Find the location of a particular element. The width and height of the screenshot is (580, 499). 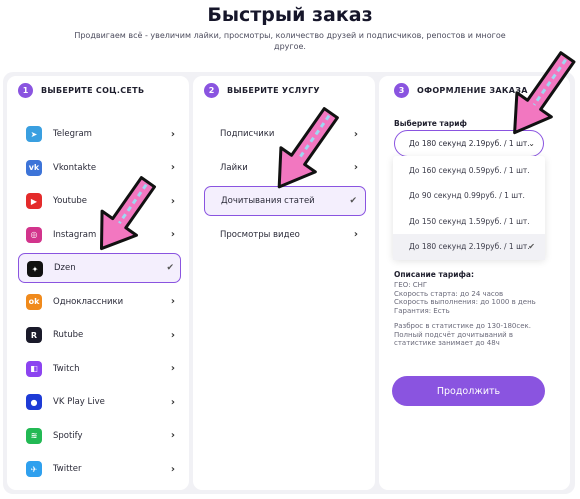

twitch-icon: ◧ is located at coordinates (34, 368).